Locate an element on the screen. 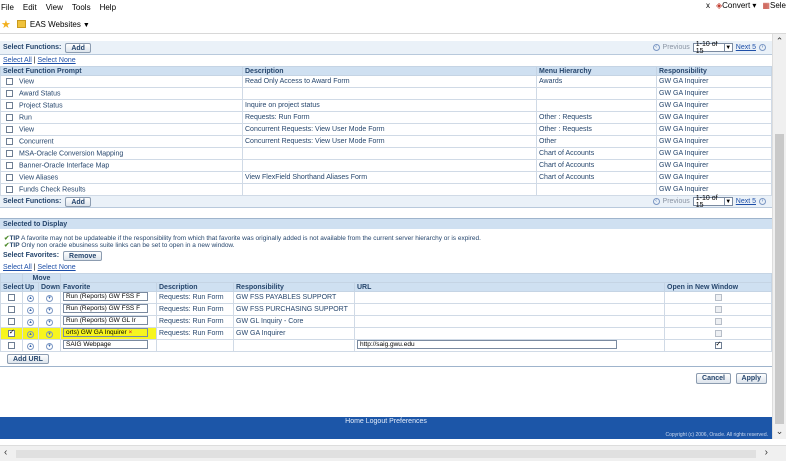 This screenshot has height=461, width=786. vertical-scroll-thumb is located at coordinates (779, 279).